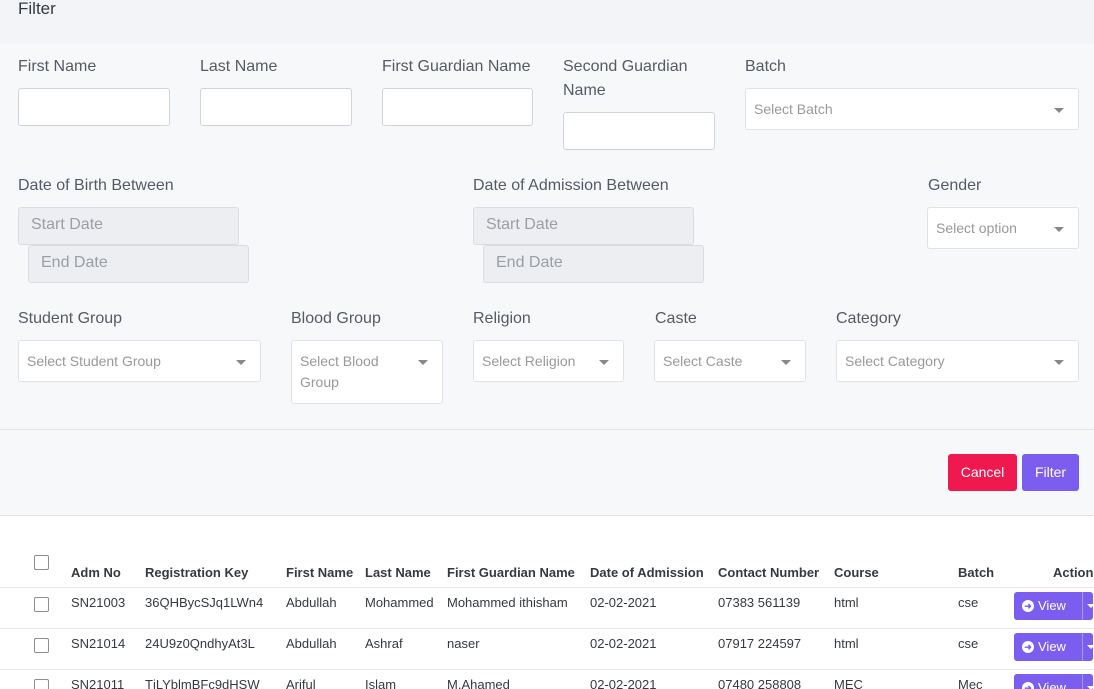 This screenshot has width=1094, height=689. I want to click on doa-end-input: End Date, so click(593, 264).